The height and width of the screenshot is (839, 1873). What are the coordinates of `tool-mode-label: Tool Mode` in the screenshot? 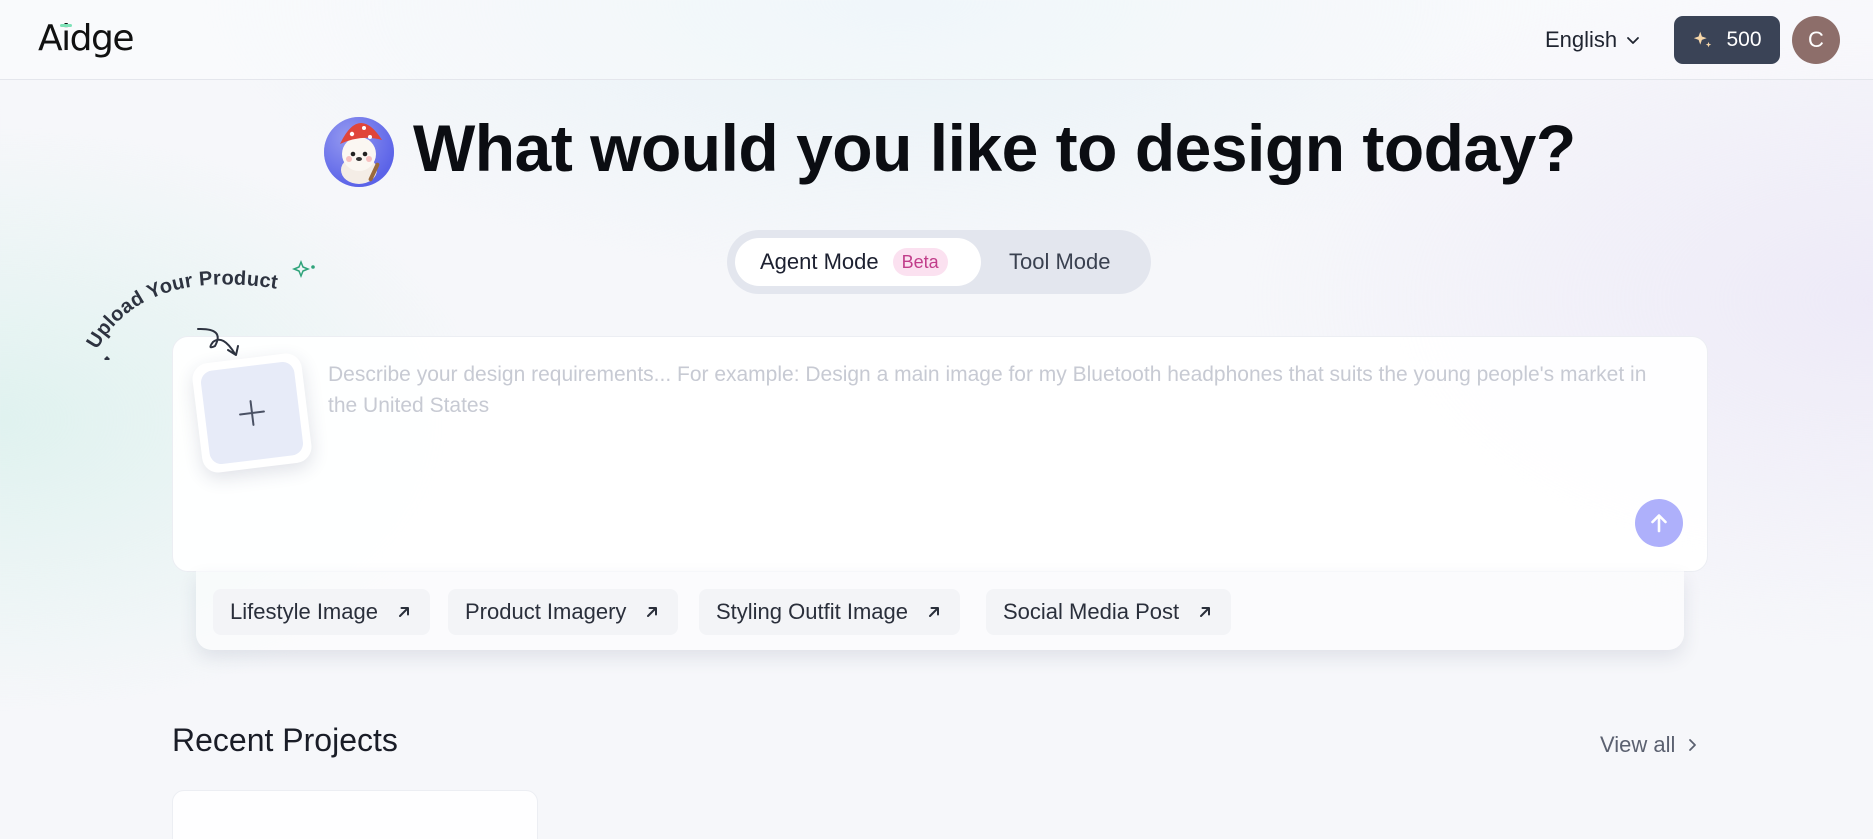 It's located at (1060, 261).